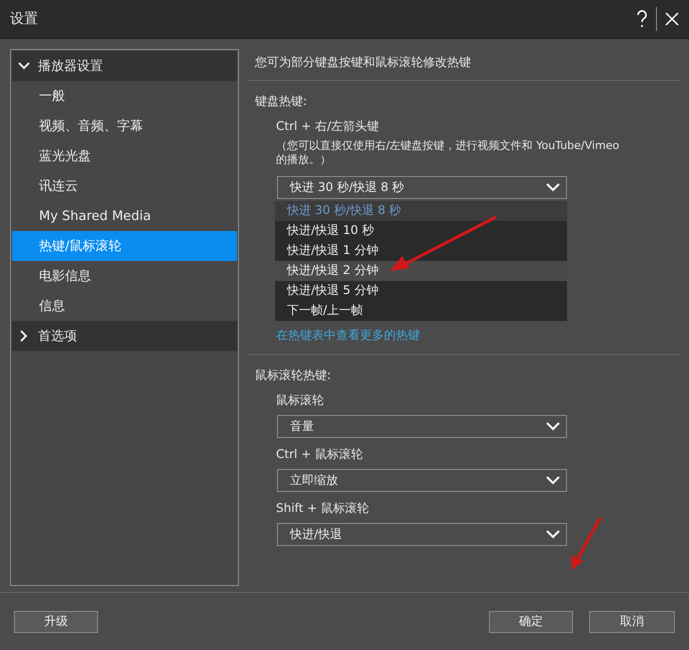 The height and width of the screenshot is (650, 689). What do you see at coordinates (421, 210) in the screenshot?
I see `dropdown-option: 快进 30 秒/快退 8 秒` at bounding box center [421, 210].